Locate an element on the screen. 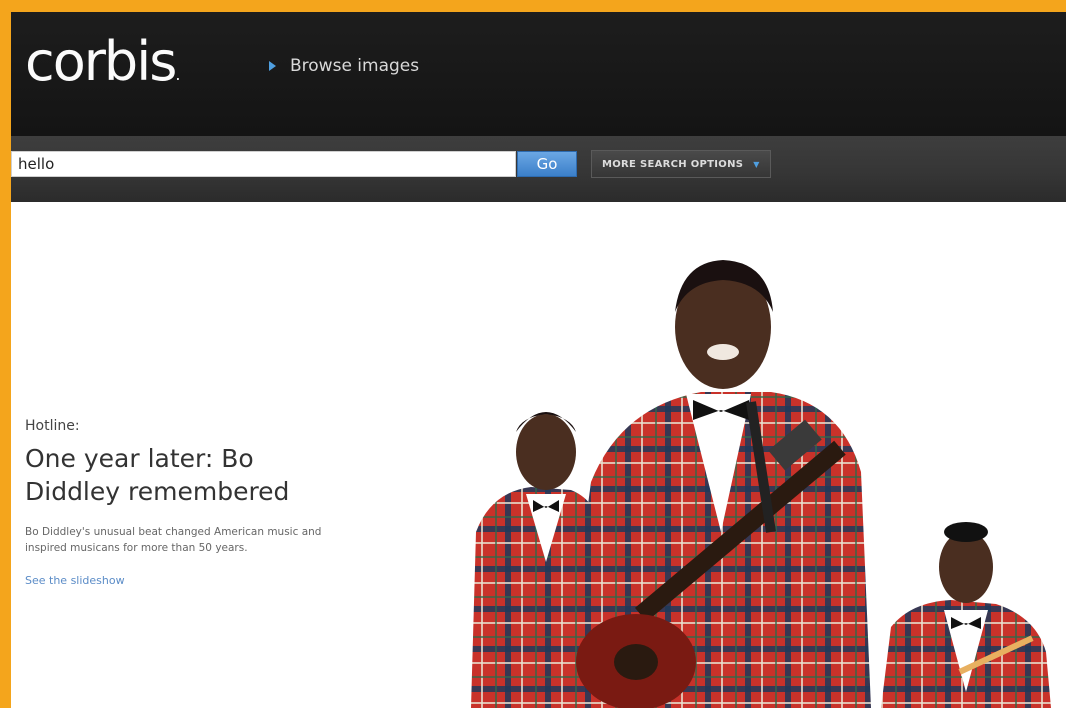 This screenshot has height=708, width=1066. logo-text: corbis is located at coordinates (101, 61).